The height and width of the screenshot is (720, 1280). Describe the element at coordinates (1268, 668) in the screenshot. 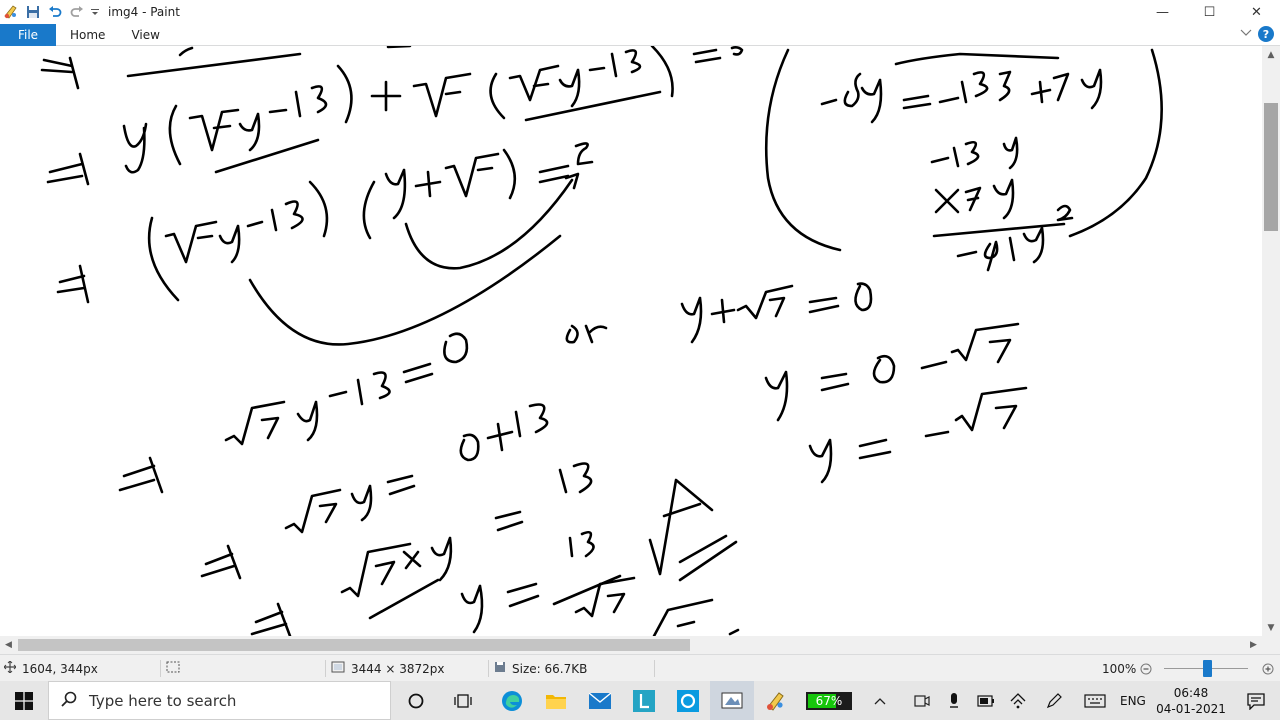

I see `zoom-in-button` at that location.